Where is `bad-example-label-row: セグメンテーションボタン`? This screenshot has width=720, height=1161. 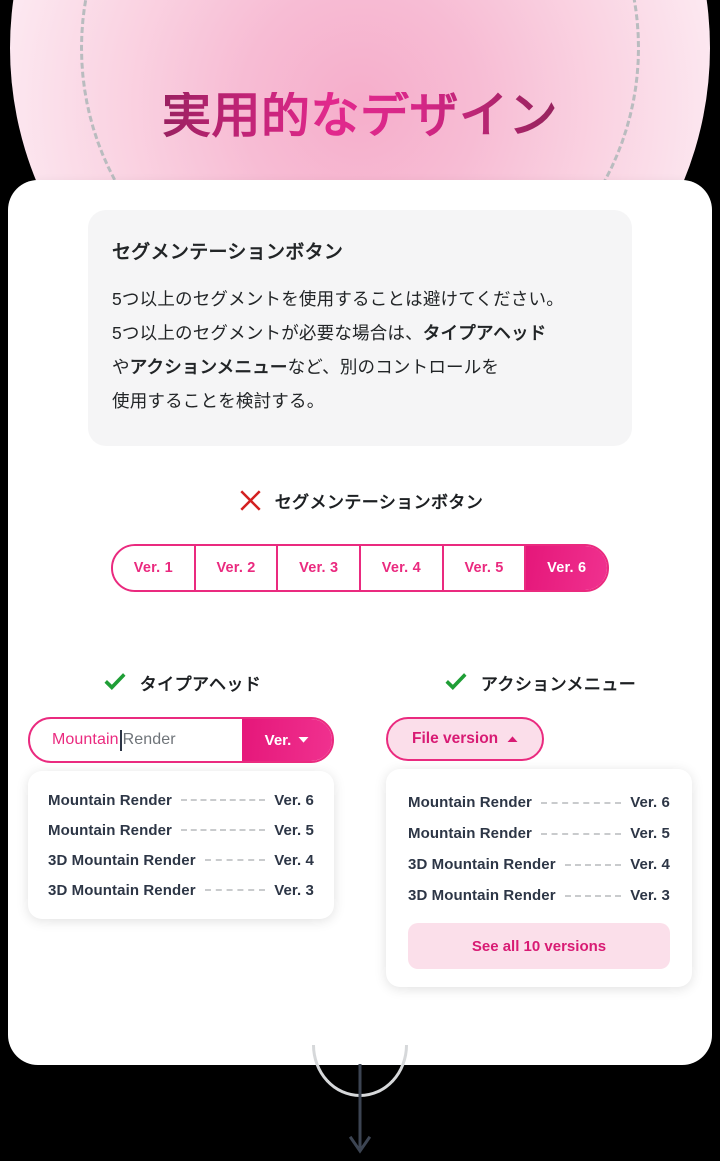 bad-example-label-row: セグメンテーションボタン is located at coordinates (360, 500).